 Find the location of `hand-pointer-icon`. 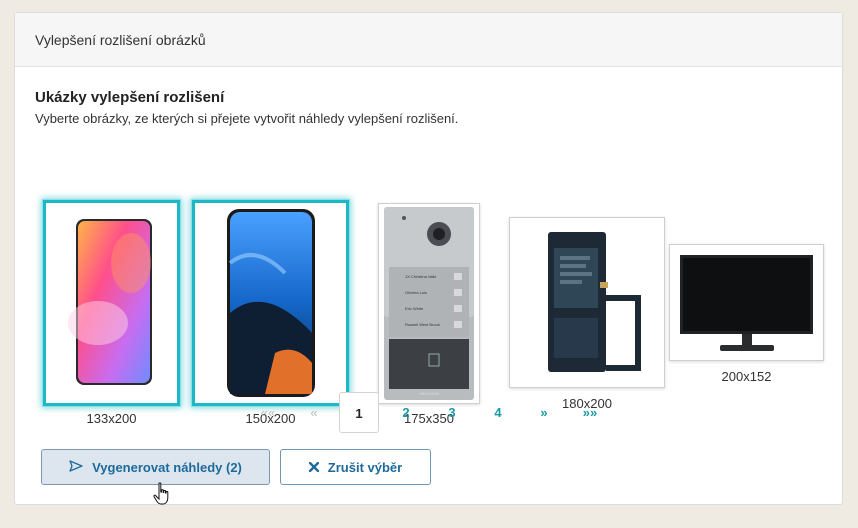

hand-pointer-icon is located at coordinates (163, 496).